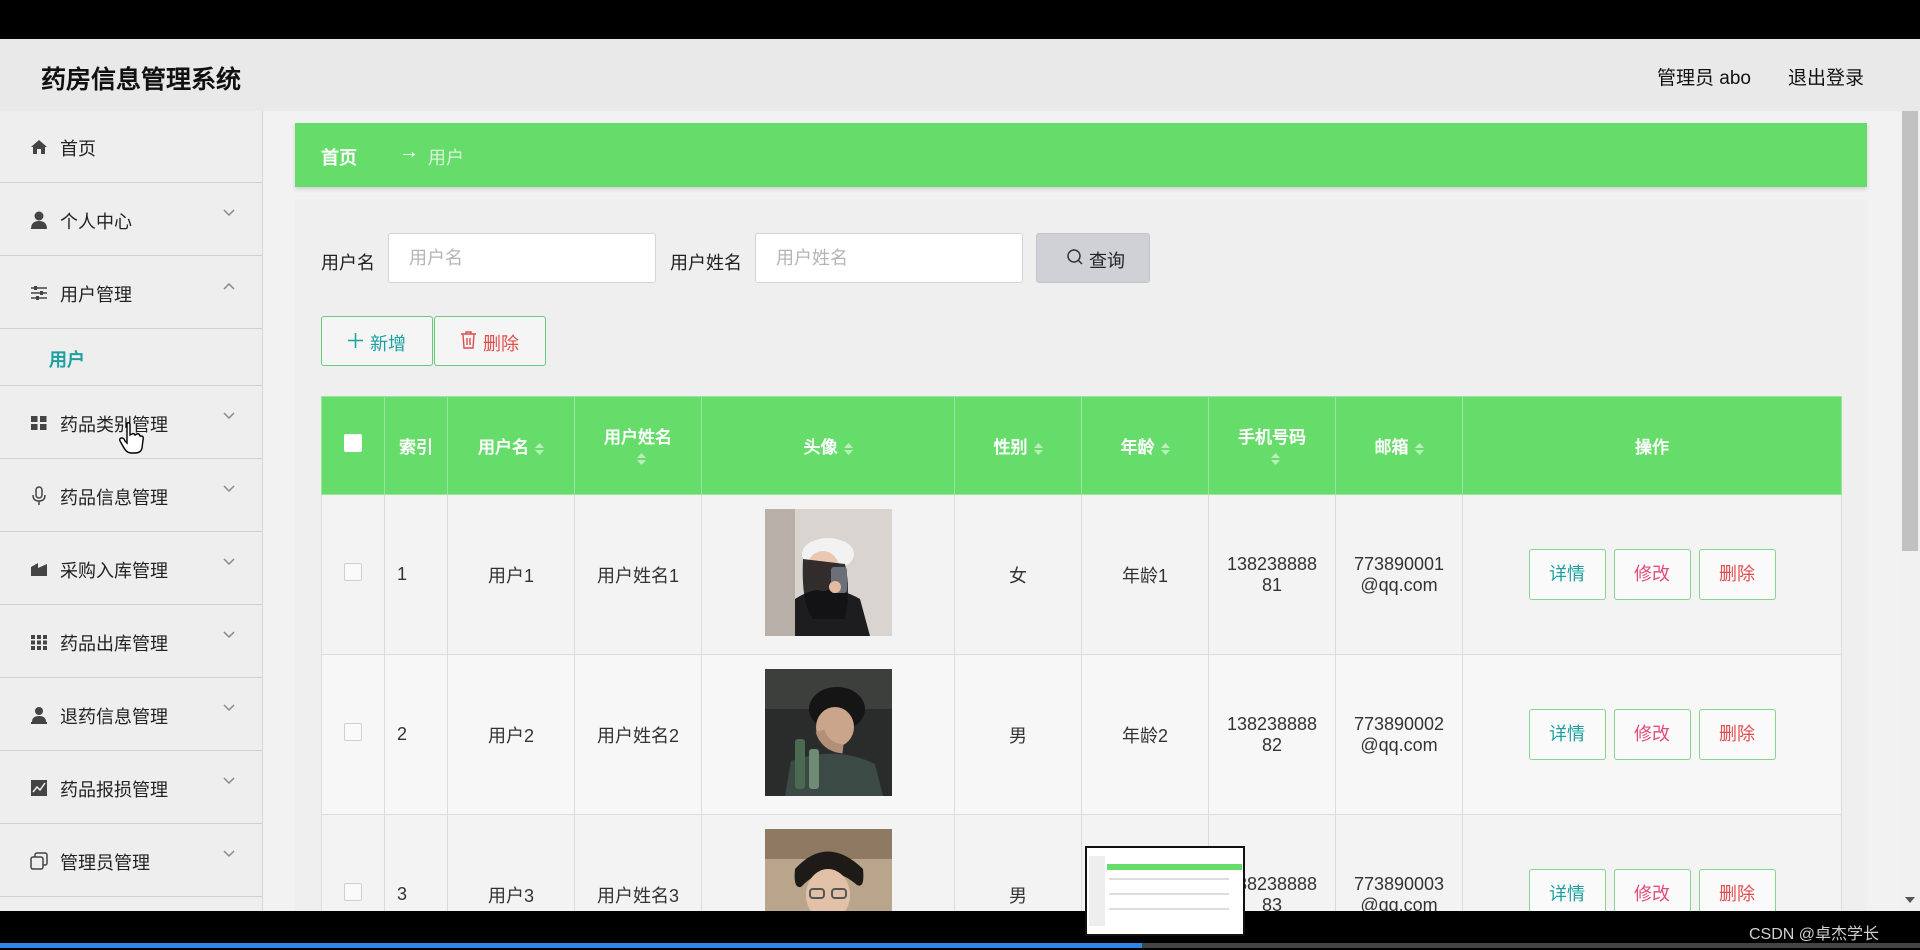  I want to click on sidebar-item-drug-loss: 药品报损管理, so click(131, 788).